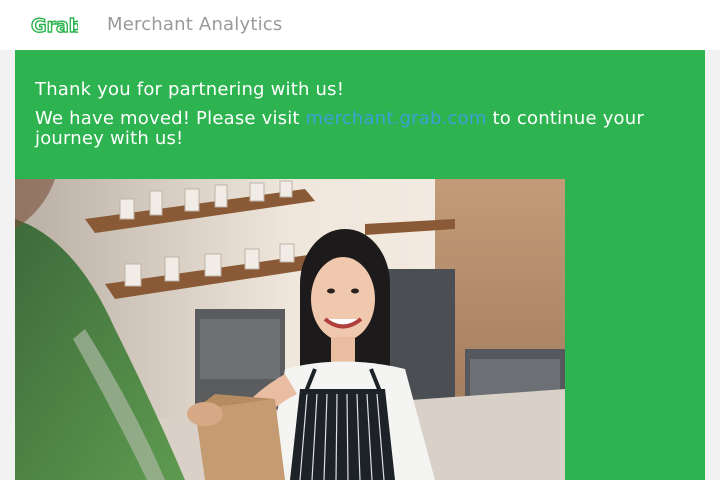  I want to click on grab-logo: Grab, so click(56, 25).